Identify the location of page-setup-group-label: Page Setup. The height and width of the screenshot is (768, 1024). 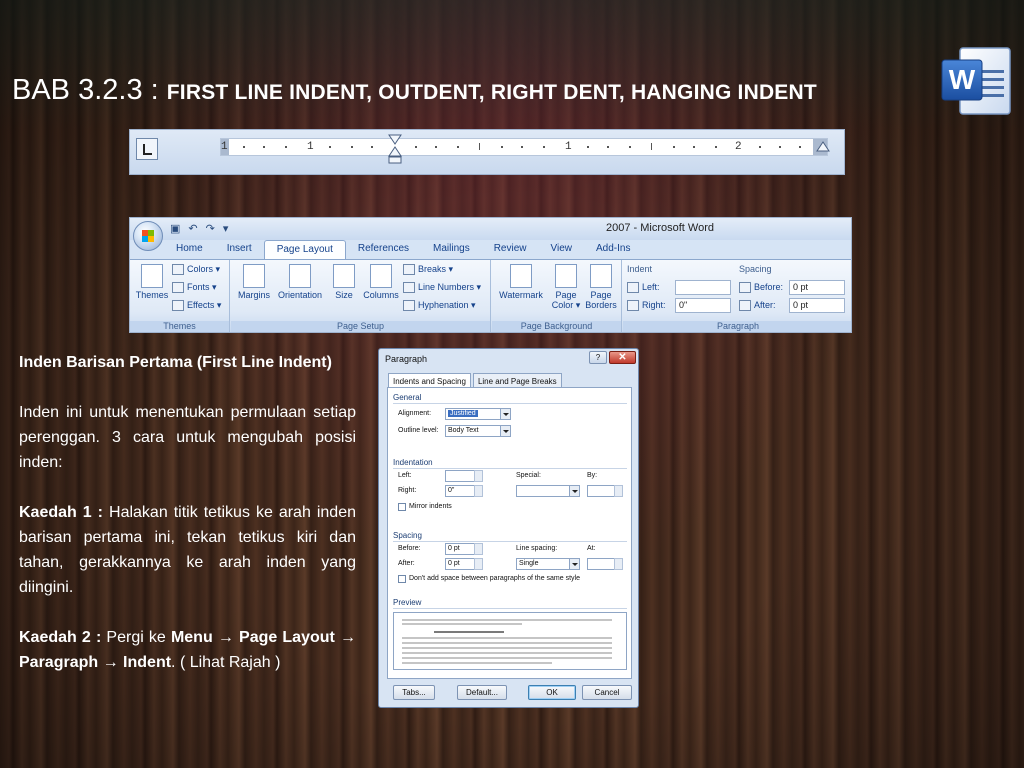
(360, 326).